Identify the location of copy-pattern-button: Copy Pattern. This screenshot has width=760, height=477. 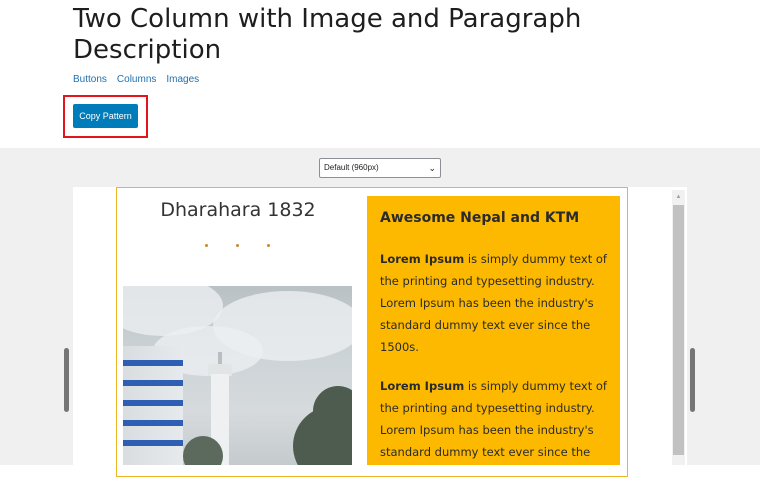
(105, 116).